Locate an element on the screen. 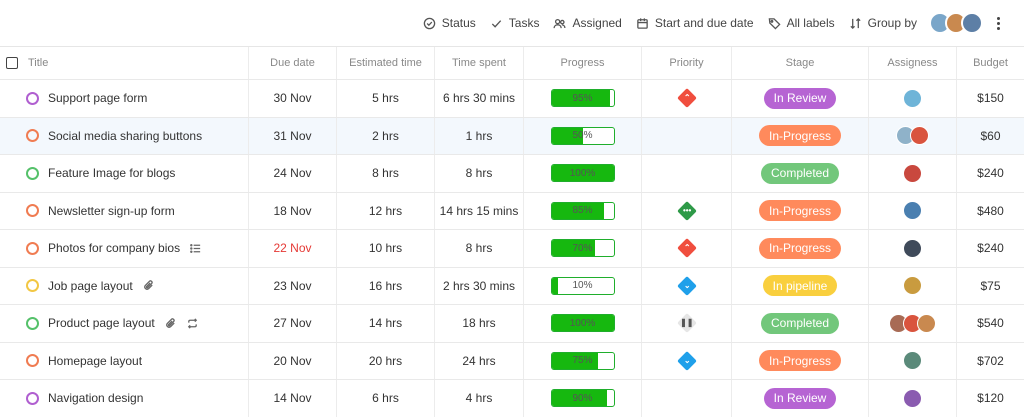  estimated-time: 8 hrs is located at coordinates (386, 173).